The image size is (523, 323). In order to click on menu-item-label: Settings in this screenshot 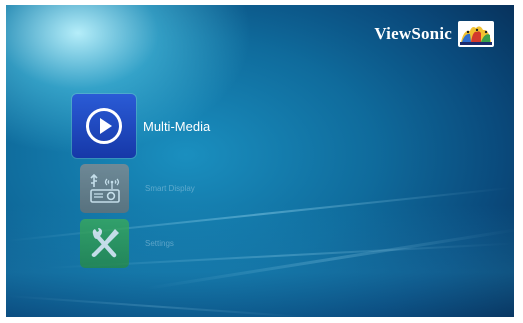, I will do `click(159, 243)`.